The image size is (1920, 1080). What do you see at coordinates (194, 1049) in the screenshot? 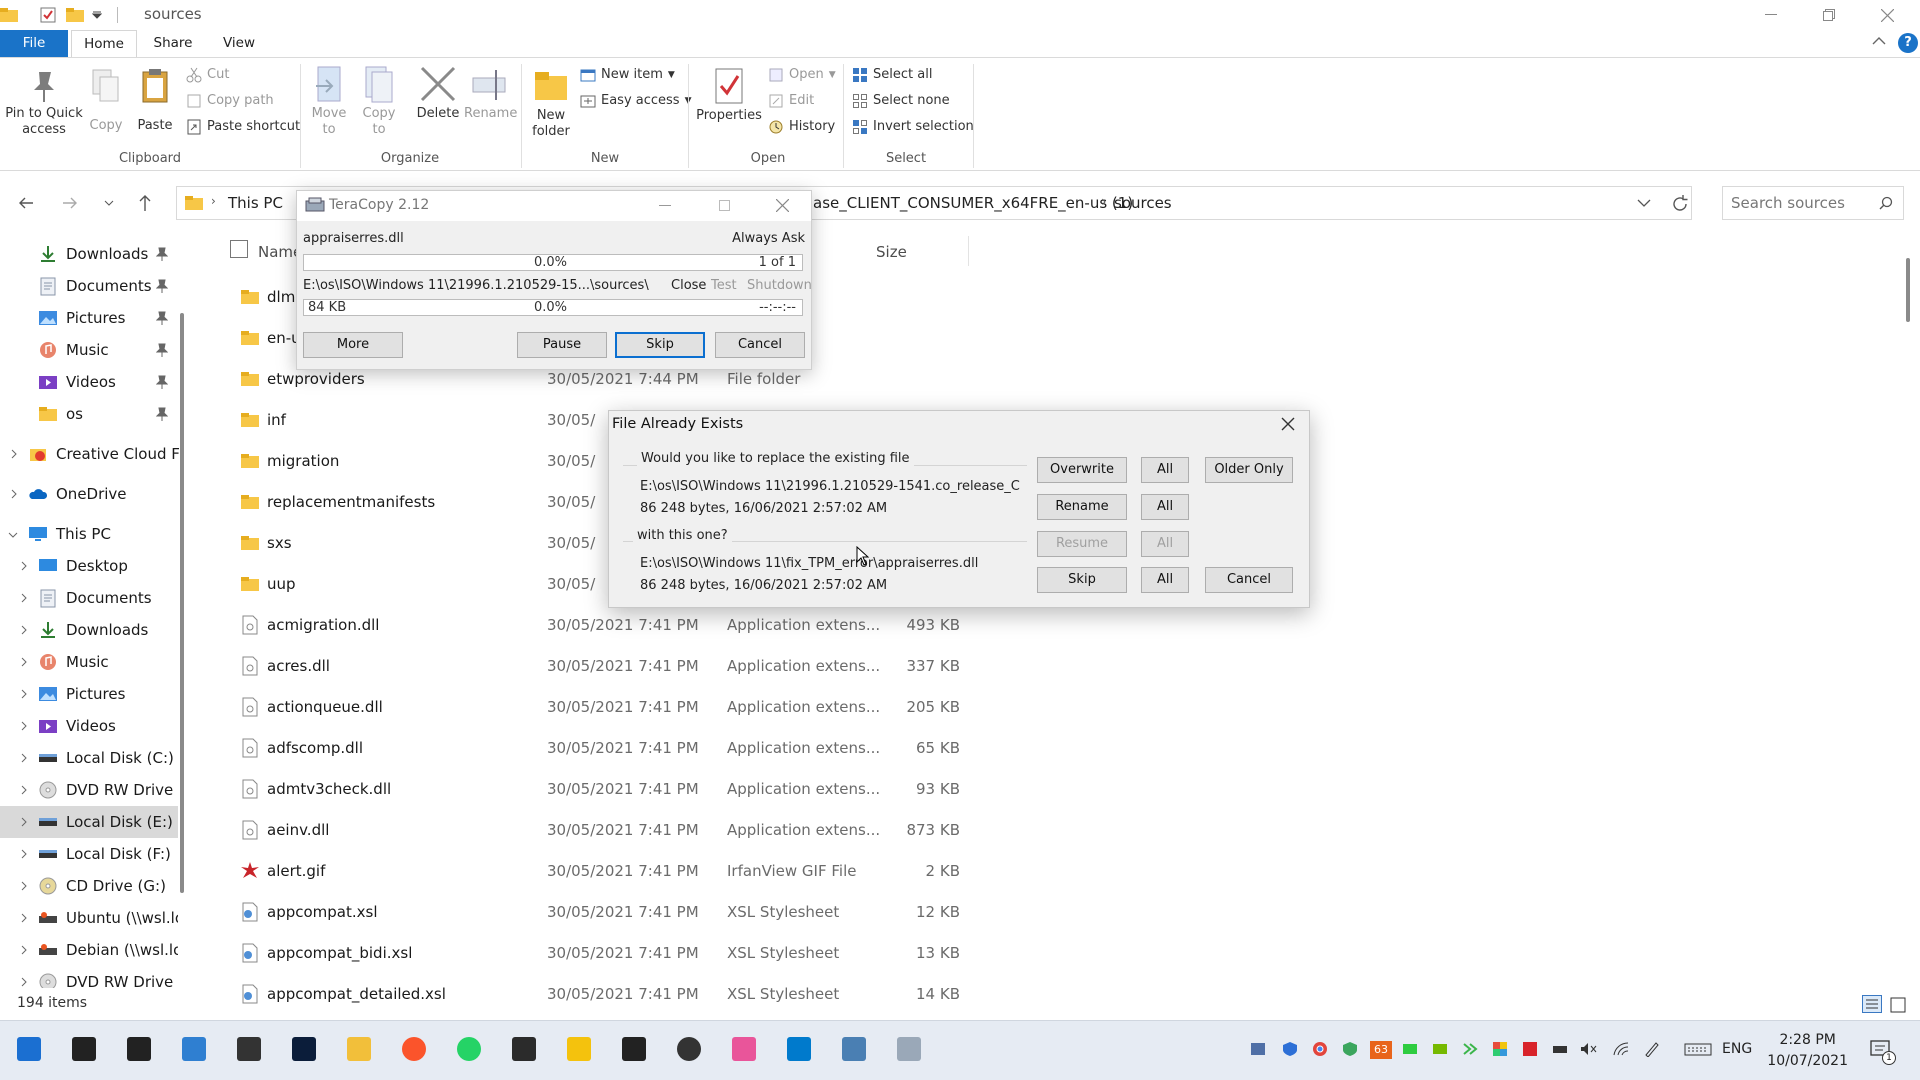
I see `edge-icon` at bounding box center [194, 1049].